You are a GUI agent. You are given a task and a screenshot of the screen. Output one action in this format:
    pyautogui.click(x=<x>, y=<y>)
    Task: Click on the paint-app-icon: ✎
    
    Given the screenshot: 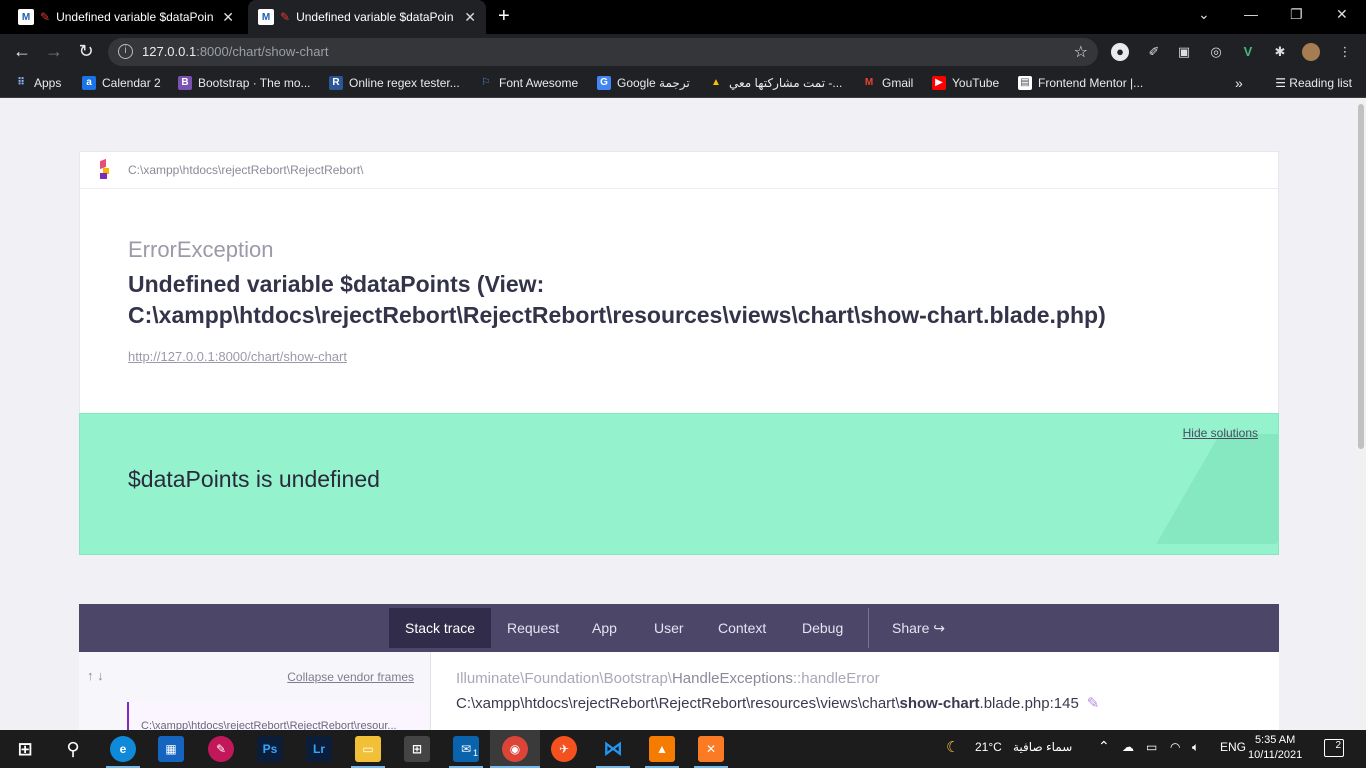 What is the action you would take?
    pyautogui.click(x=221, y=749)
    